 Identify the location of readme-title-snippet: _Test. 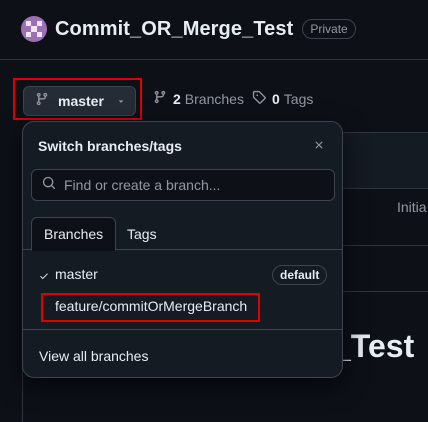
(374, 346).